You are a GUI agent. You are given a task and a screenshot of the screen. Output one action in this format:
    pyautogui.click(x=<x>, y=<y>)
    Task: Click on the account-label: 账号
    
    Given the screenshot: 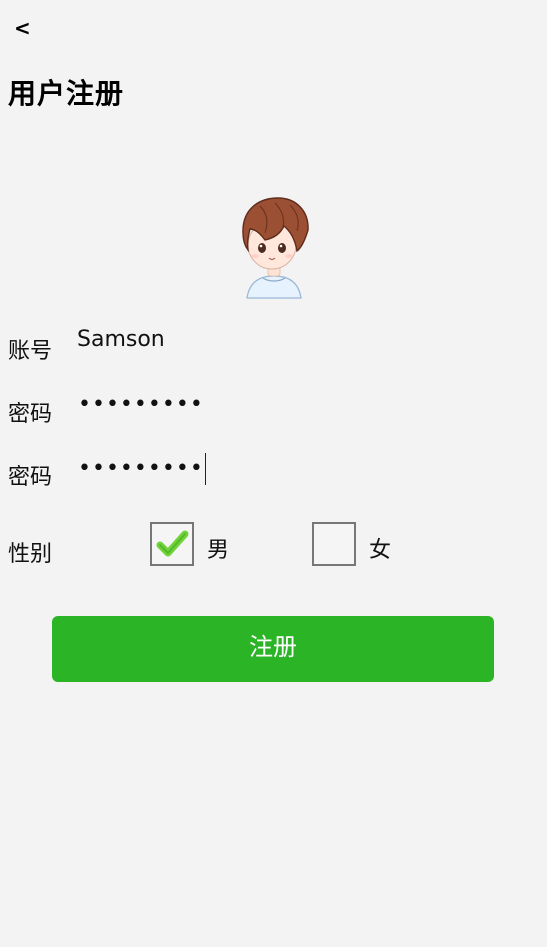 What is the action you would take?
    pyautogui.click(x=30, y=351)
    